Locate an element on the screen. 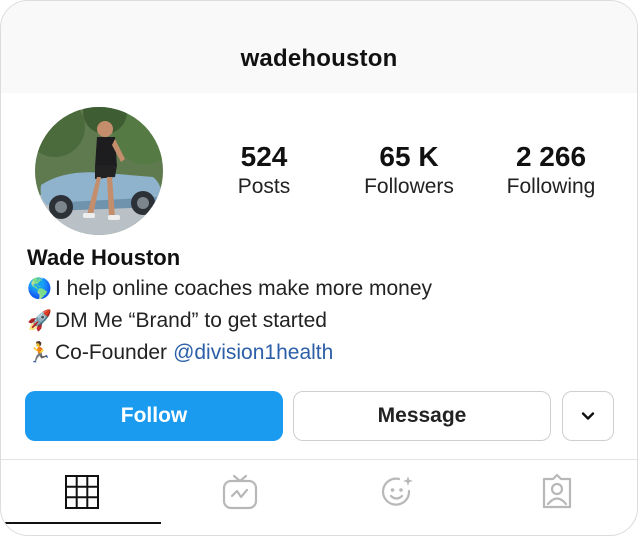 The height and width of the screenshot is (536, 638). bio-line-3: 🏃 Co-Founder @division1health is located at coordinates (317, 353).